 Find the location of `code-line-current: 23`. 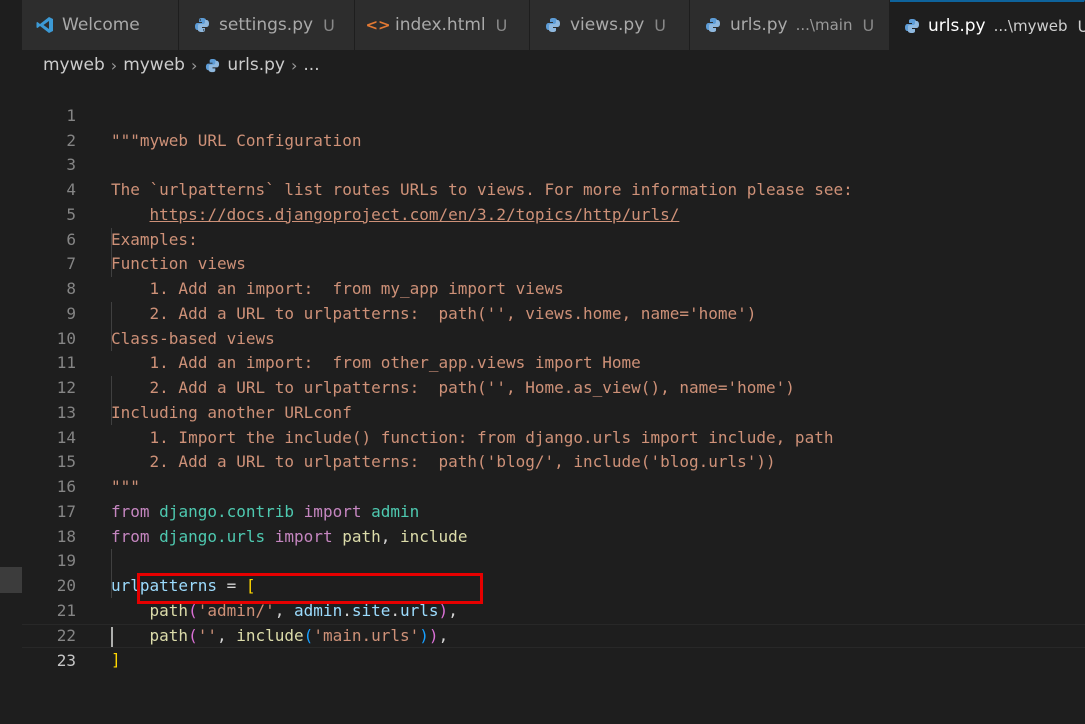

code-line-current: 23 is located at coordinates (553, 646).